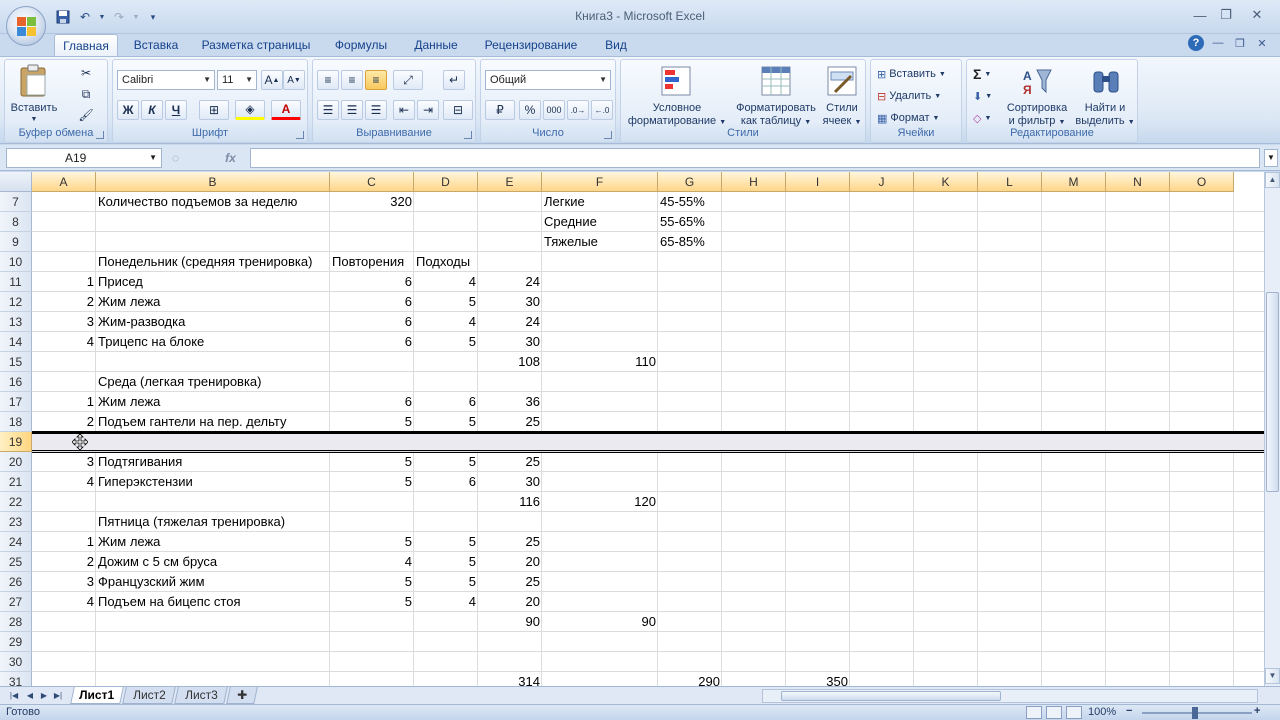  Describe the element at coordinates (372, 301) in the screenshot. I see `cell-c12: 6` at that location.